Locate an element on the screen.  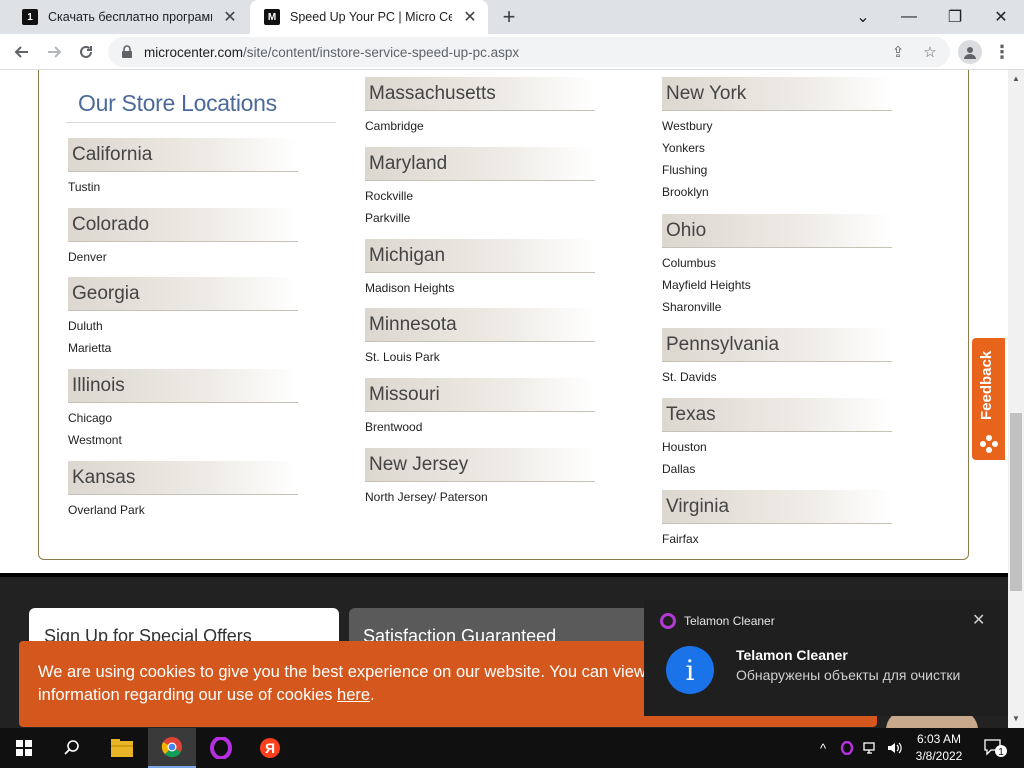
tab-title: Скачать бесплатно программы is located at coordinates (130, 17).